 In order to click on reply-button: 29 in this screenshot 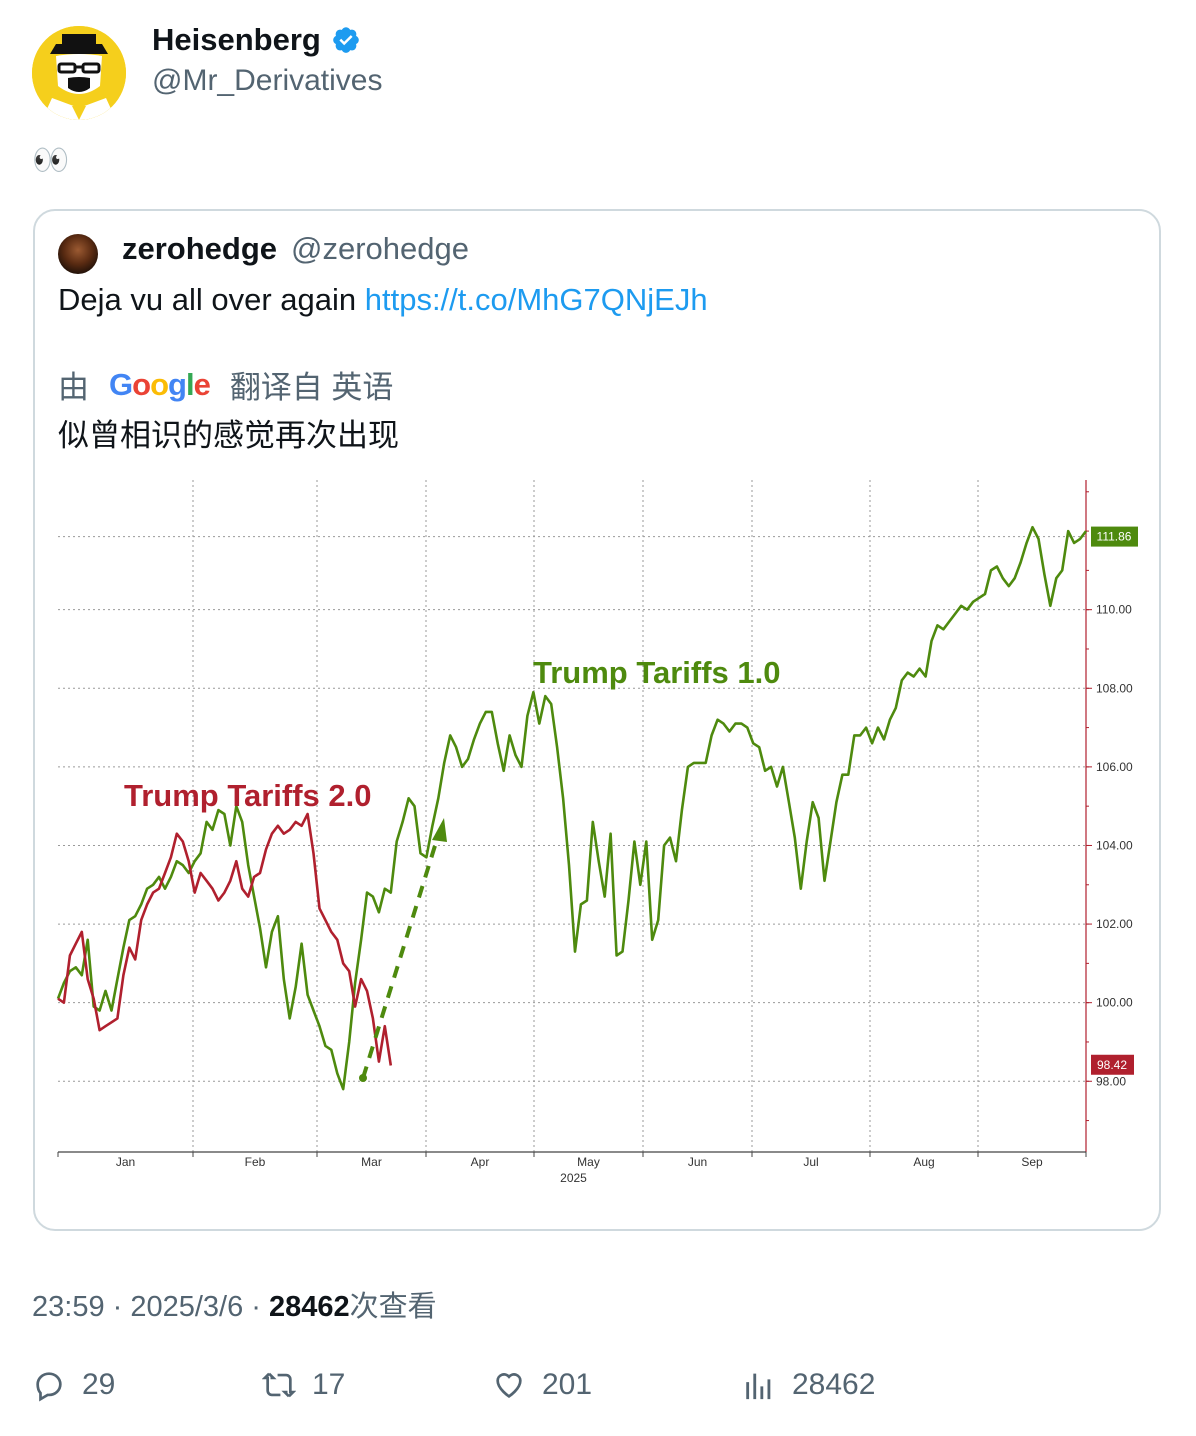, I will do `click(73, 1385)`.